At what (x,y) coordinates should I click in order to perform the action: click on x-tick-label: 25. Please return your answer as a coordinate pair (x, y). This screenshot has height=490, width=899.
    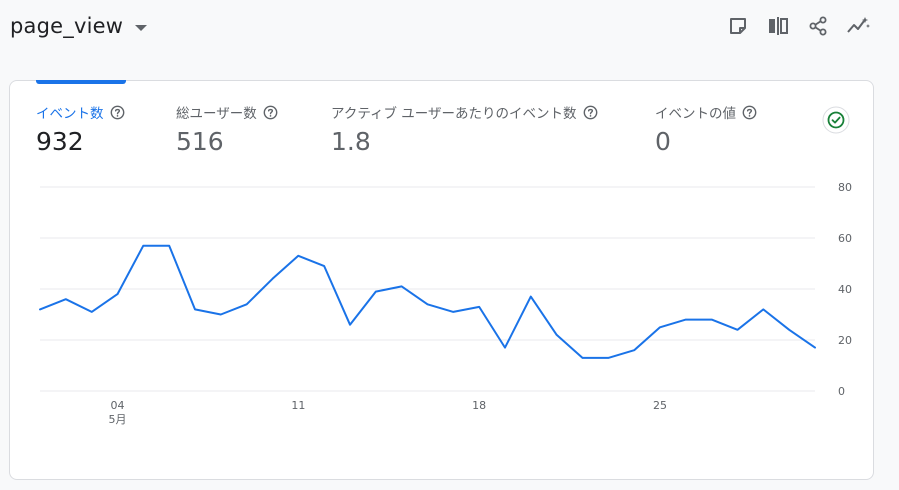
    Looking at the image, I should click on (660, 405).